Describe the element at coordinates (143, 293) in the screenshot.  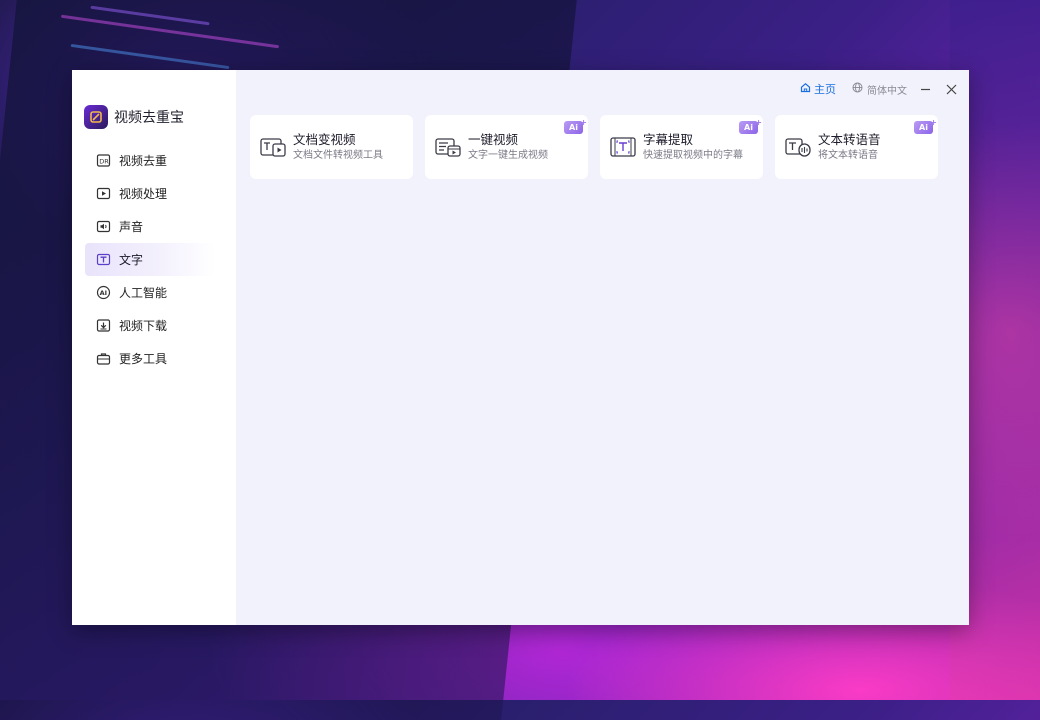
I see `sidebar-item-label: 人工智能` at that location.